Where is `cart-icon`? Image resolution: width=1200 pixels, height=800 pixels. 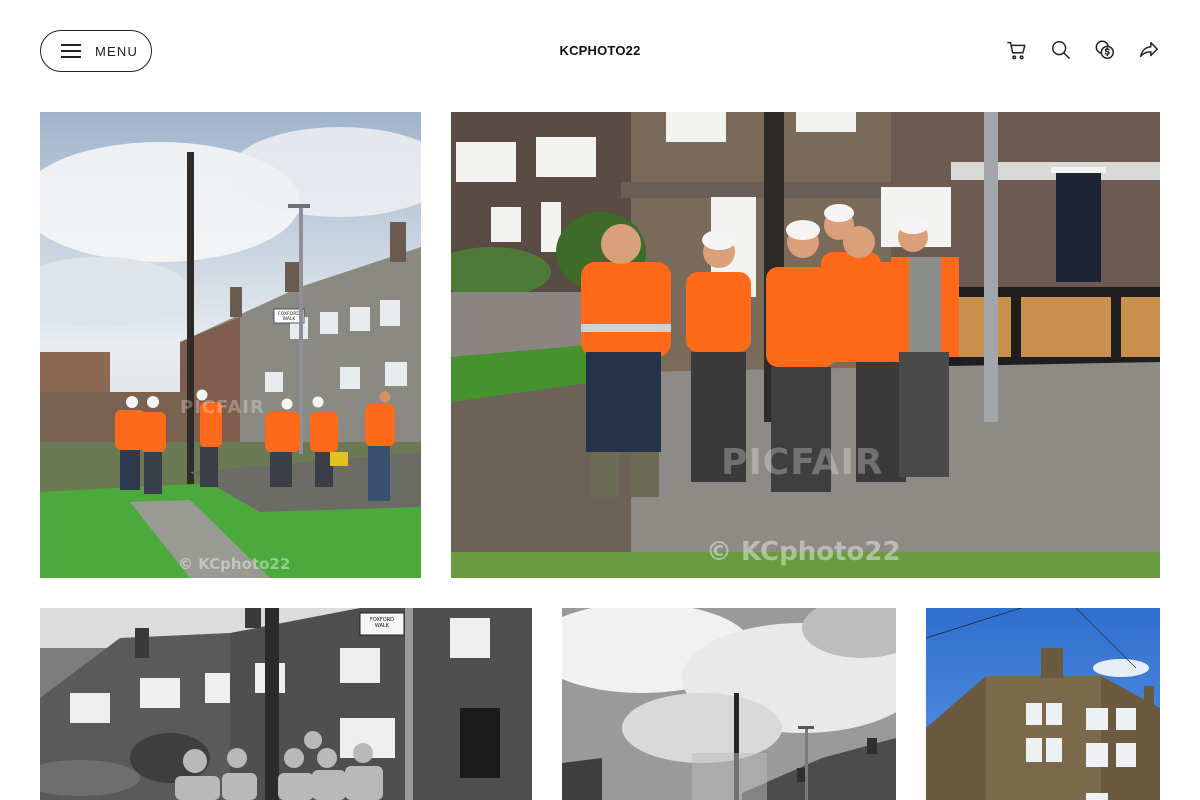 cart-icon is located at coordinates (1017, 50).